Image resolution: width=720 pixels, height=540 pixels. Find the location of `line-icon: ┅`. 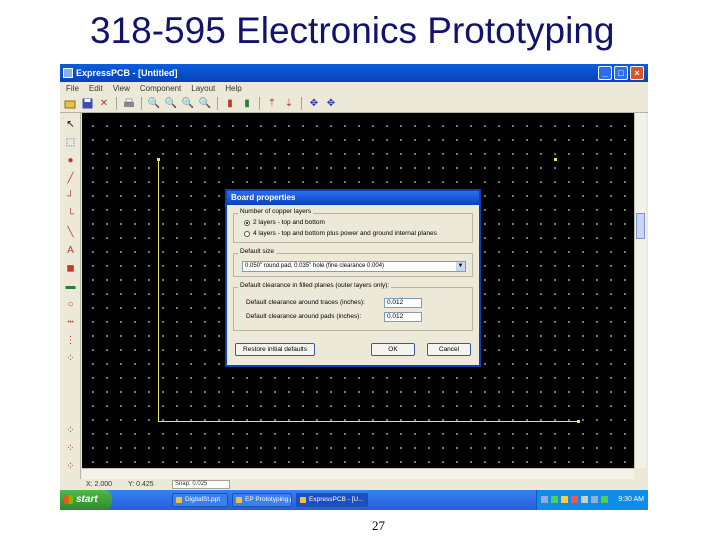

line-icon: ┅ is located at coordinates (70, 322).